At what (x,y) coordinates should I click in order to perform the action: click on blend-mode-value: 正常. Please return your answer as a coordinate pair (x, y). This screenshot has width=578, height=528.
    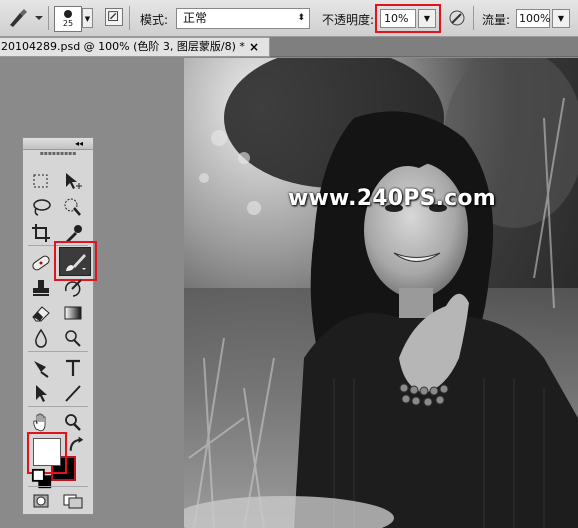
    Looking at the image, I should click on (195, 18).